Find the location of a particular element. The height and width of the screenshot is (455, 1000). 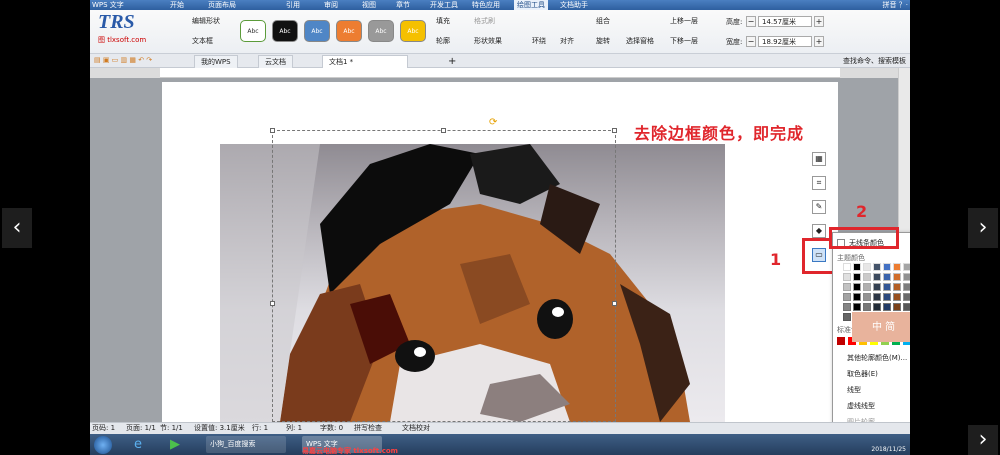

tab-document1: 文档1 * is located at coordinates (365, 61).